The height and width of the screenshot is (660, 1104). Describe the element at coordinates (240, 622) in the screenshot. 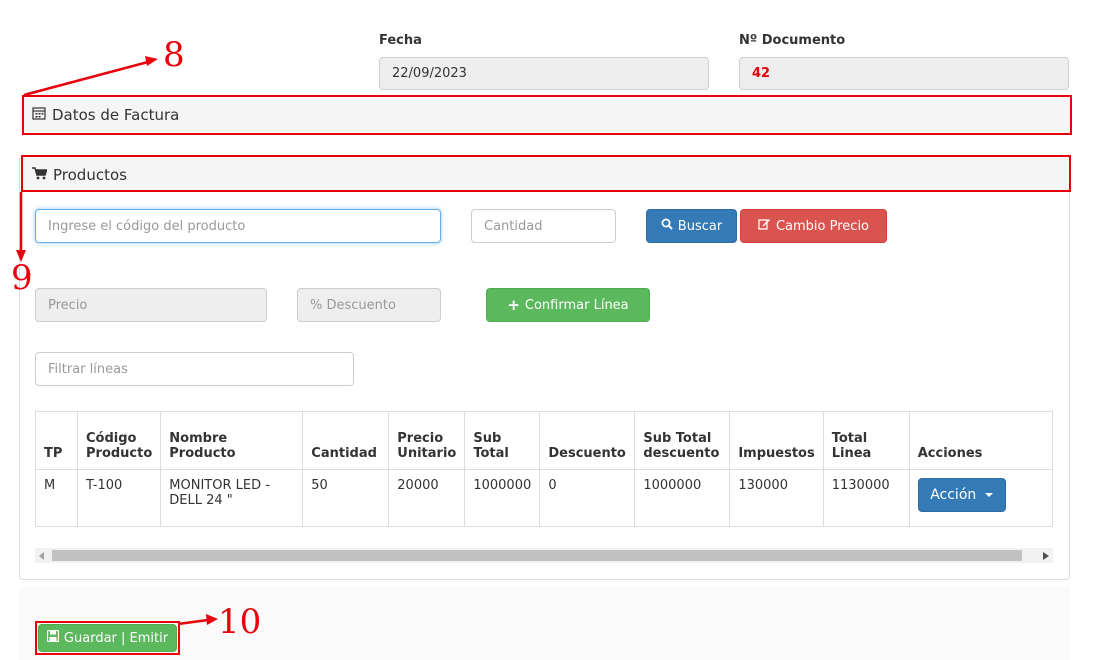

I see `annotation-label-10: 10` at that location.